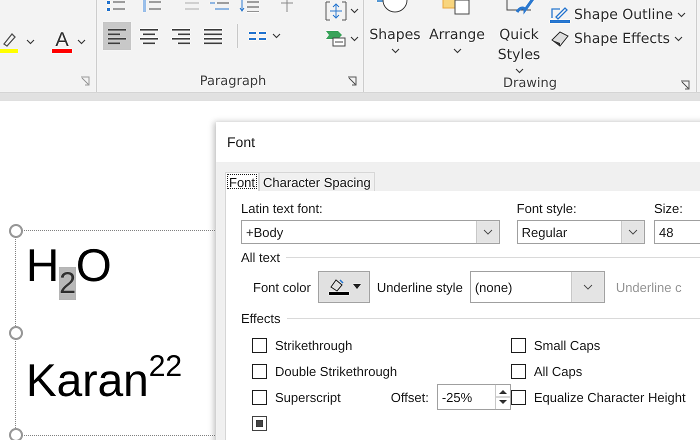 The height and width of the screenshot is (440, 700). I want to click on checkbox-label: Equalize Character Height, so click(610, 397).